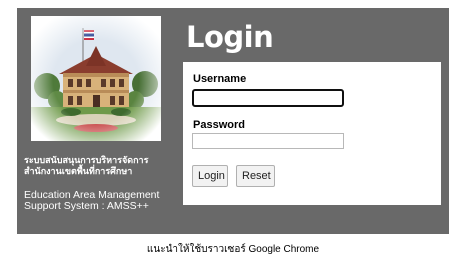 The image size is (452, 259). What do you see at coordinates (86, 160) in the screenshot?
I see `org-thai-line-1: ระบบสนับสนุนการบริหารจัดการ` at bounding box center [86, 160].